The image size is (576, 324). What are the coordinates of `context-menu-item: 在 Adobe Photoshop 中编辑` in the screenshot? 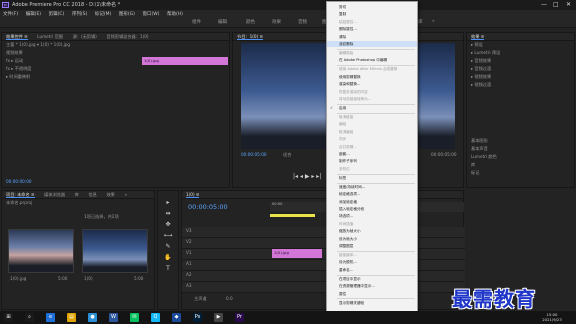 It's located at (372, 60).